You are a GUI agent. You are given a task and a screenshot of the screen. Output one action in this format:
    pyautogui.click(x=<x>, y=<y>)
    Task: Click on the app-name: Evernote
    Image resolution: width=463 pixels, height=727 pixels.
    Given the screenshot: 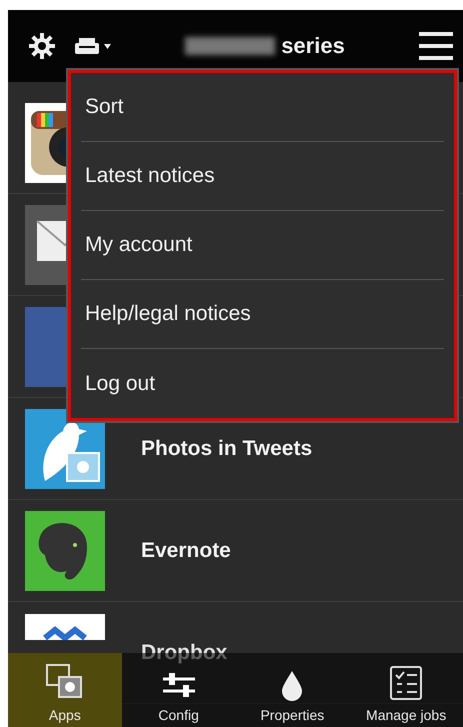 What is the action you would take?
    pyautogui.click(x=186, y=550)
    